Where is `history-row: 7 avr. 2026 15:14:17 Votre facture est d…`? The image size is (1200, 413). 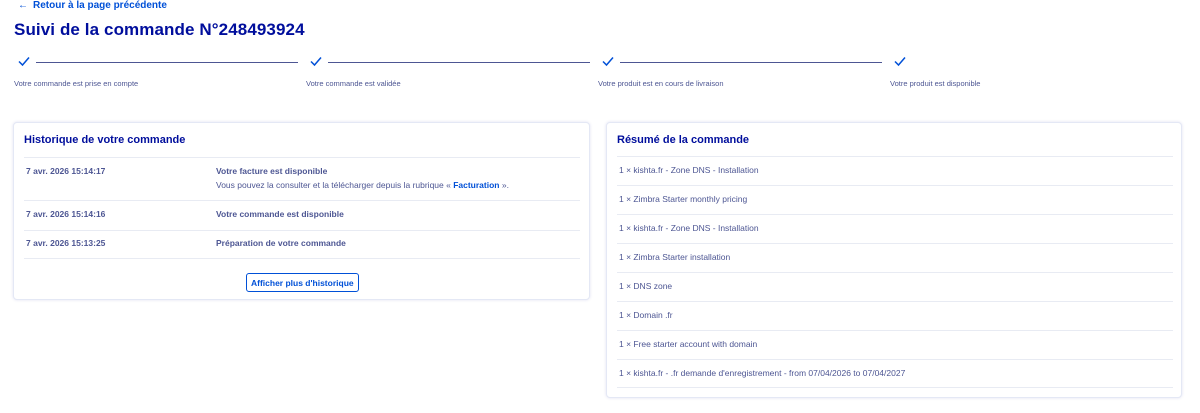 history-row: 7 avr. 2026 15:14:17 Votre facture est d… is located at coordinates (302, 178).